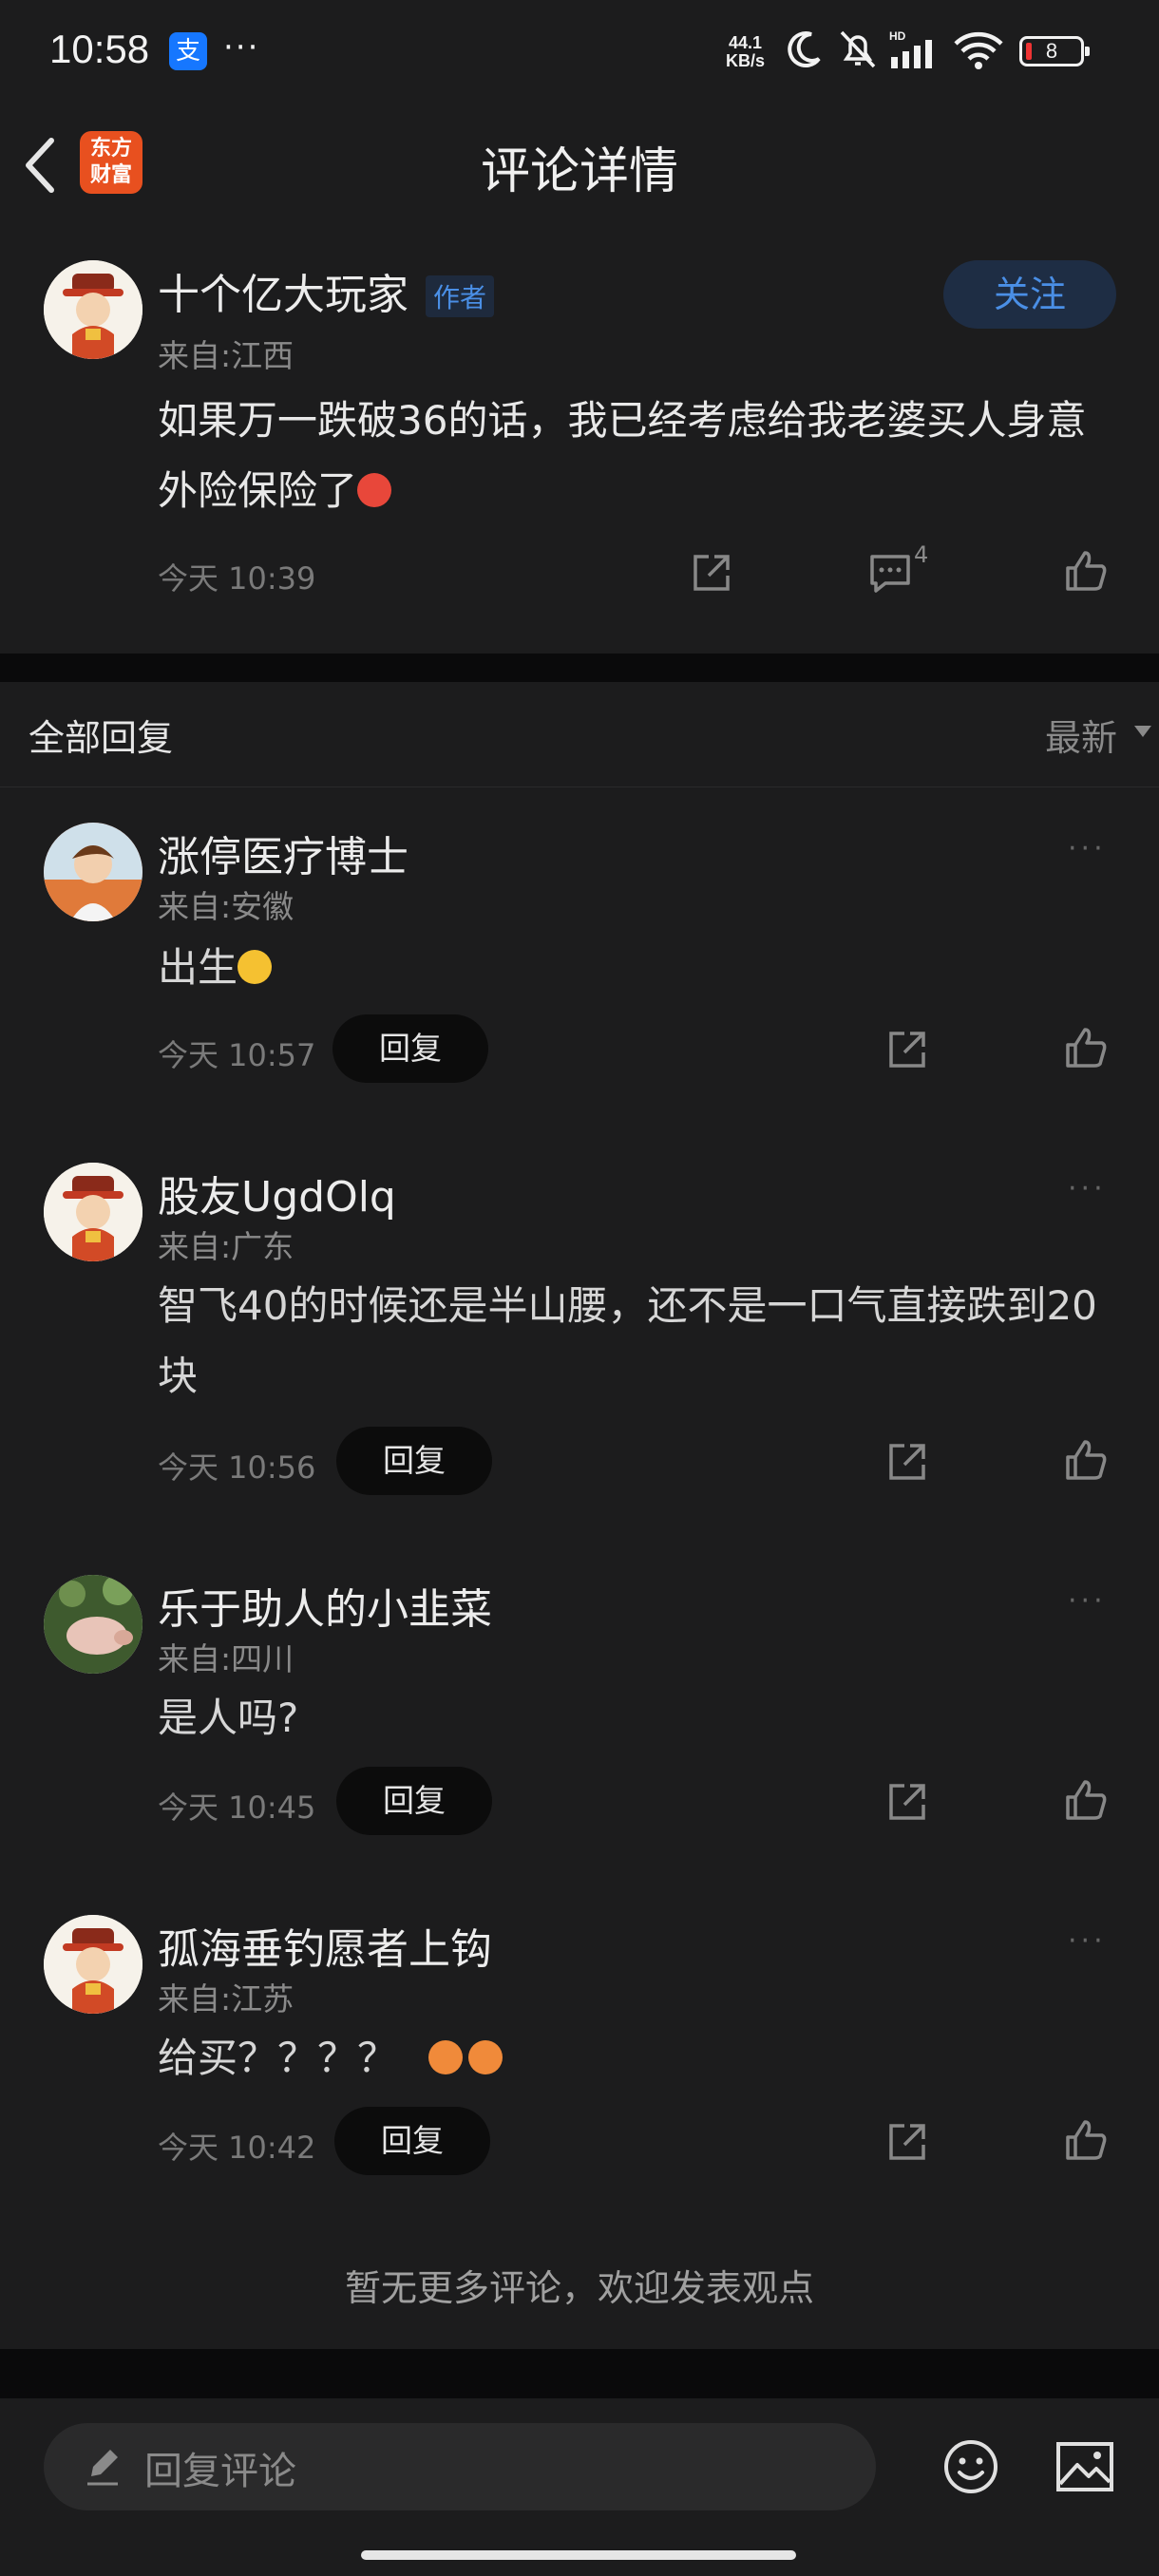 Image resolution: width=1159 pixels, height=2576 pixels. What do you see at coordinates (460, 296) in the screenshot?
I see `author-badge: 作者` at bounding box center [460, 296].